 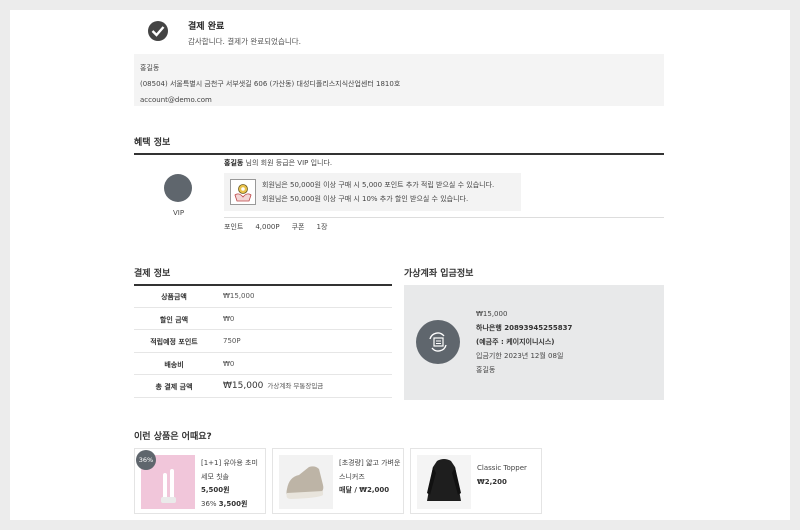 What do you see at coordinates (492, 314) in the screenshot?
I see `deposit-amount: ₩15,000` at bounding box center [492, 314].